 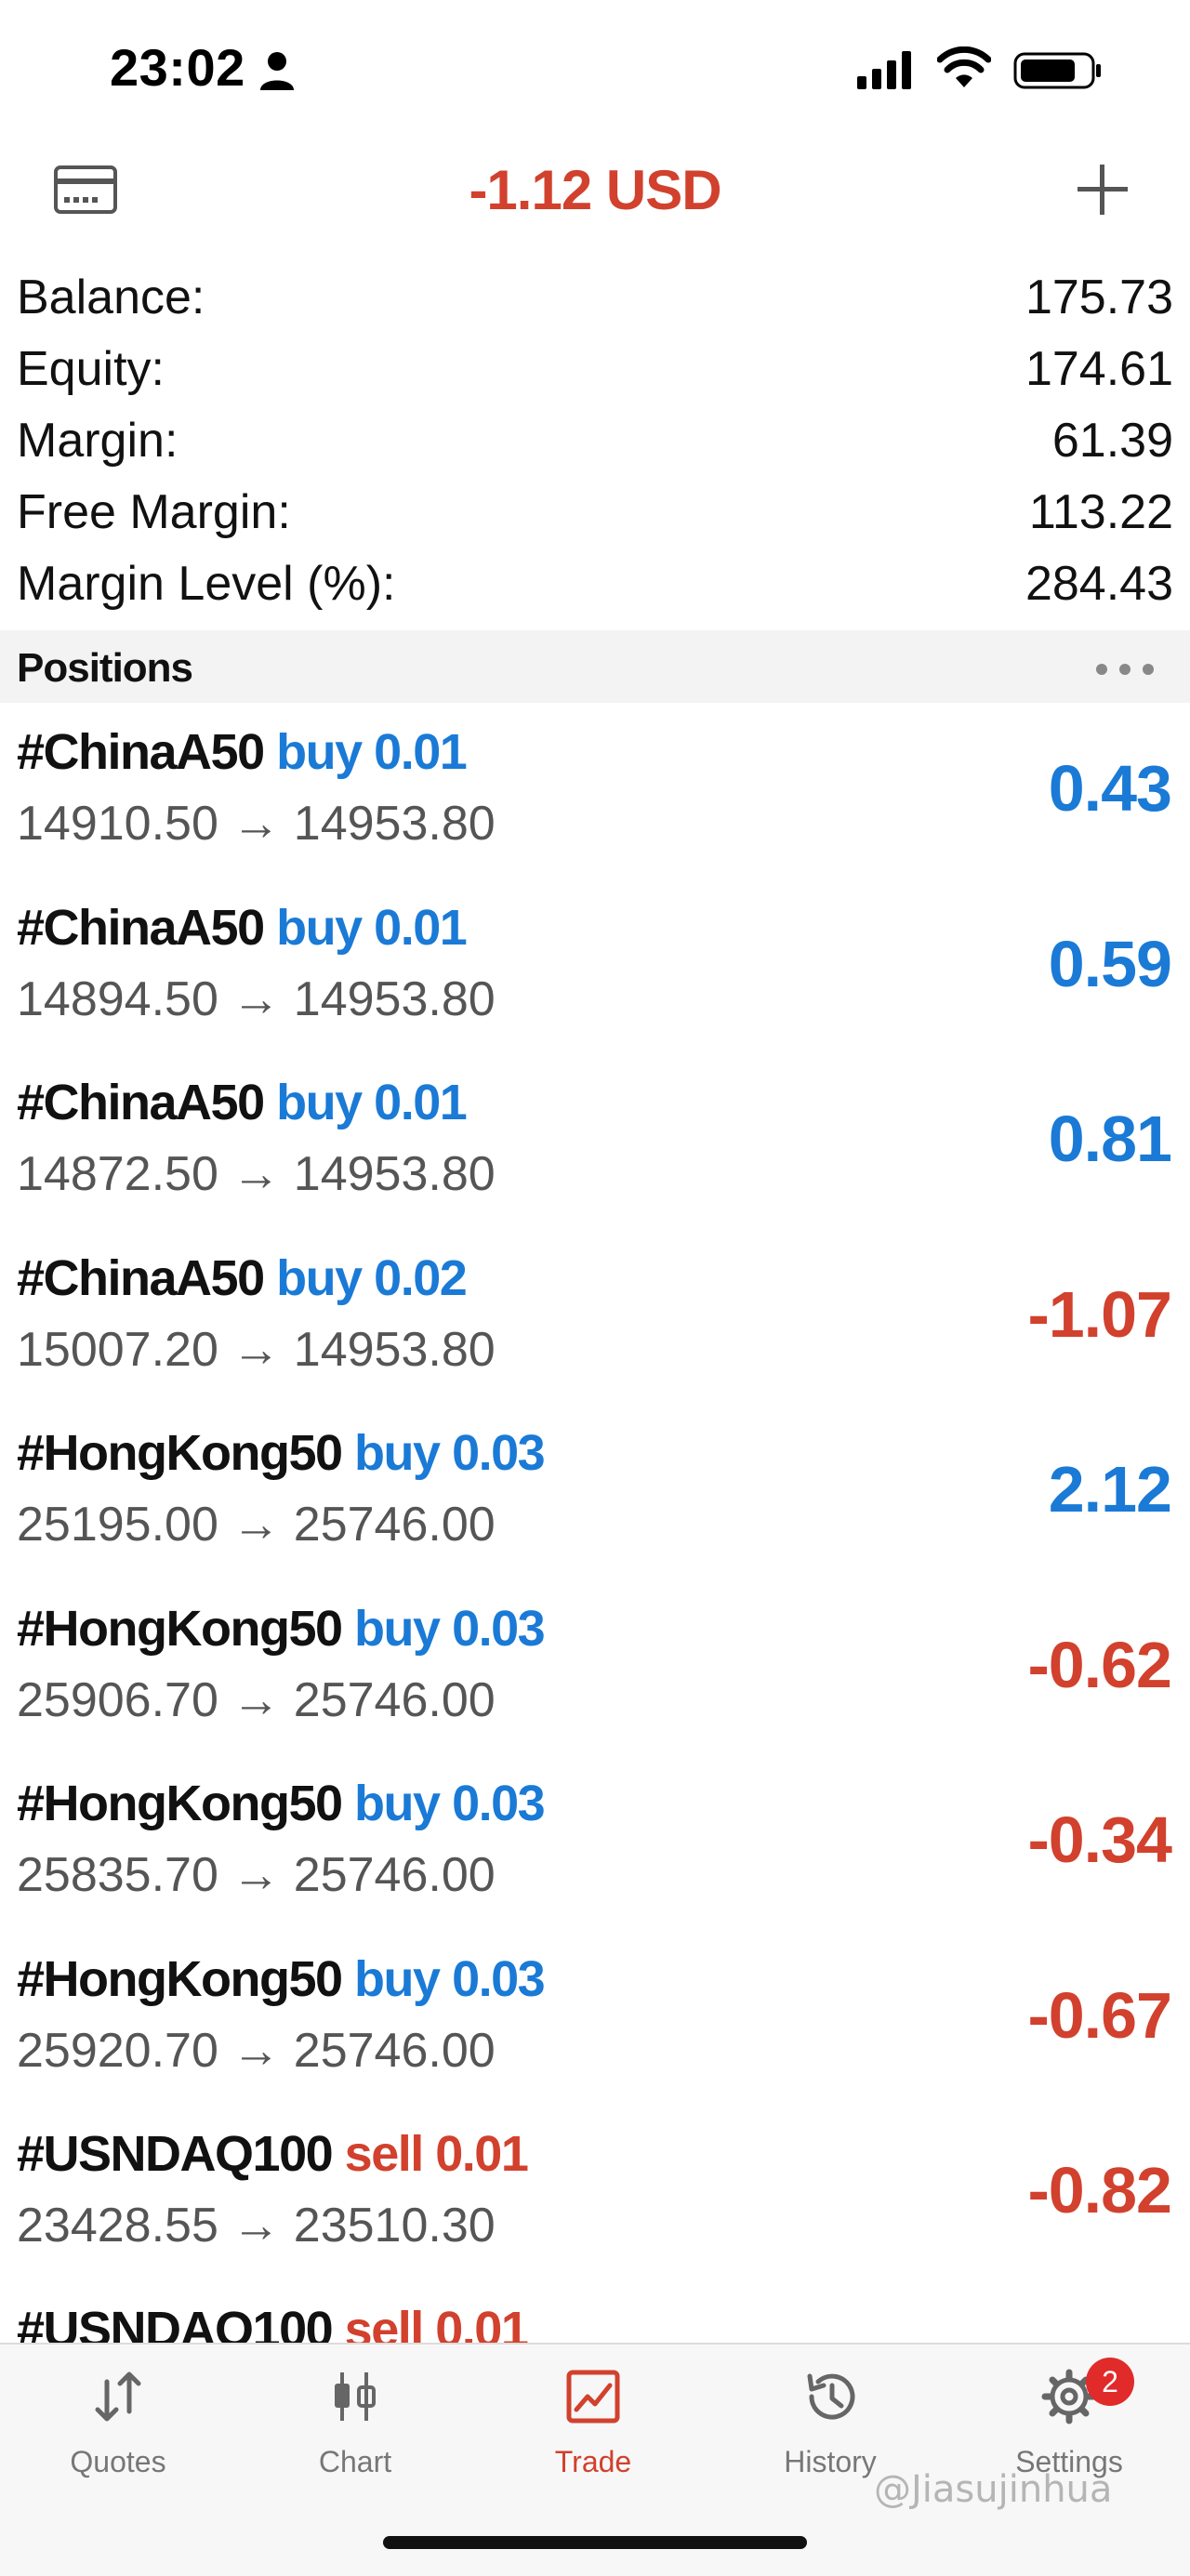 I want to click on tab-trade: Trade, so click(x=593, y=2437).